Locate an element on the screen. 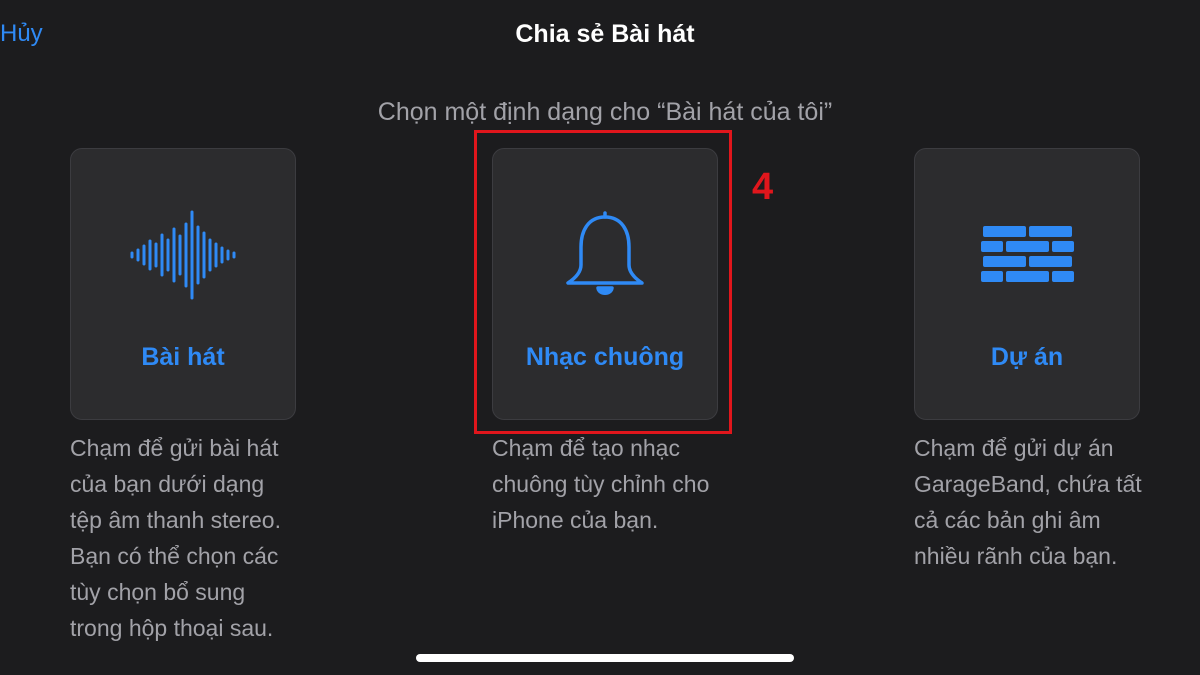 This screenshot has width=1200, height=675. home-indicator is located at coordinates (605, 658).